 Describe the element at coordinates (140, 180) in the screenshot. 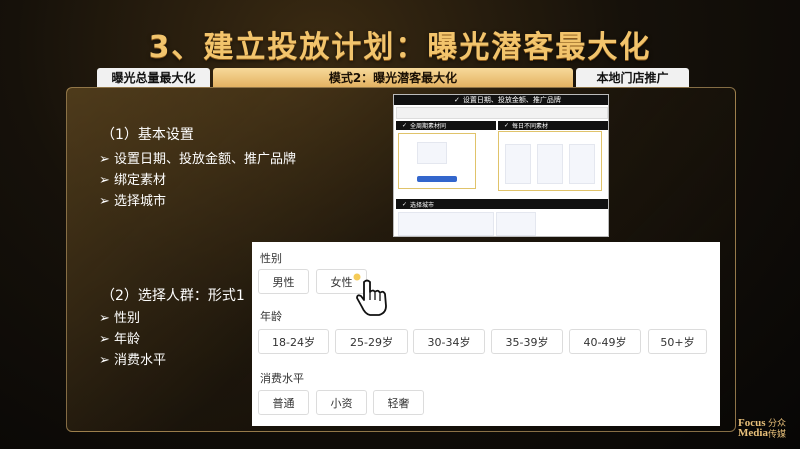

I see `bullet-text: 绑定素材` at that location.